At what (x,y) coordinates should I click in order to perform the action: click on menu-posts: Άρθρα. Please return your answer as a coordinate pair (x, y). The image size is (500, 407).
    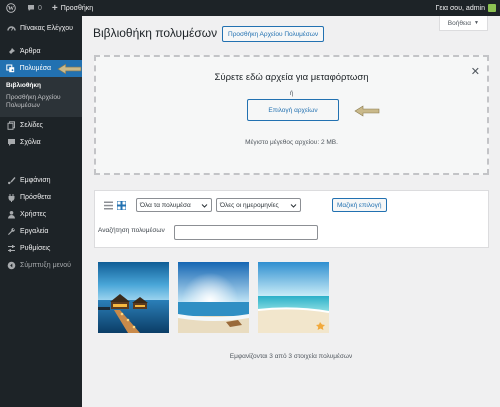
    Looking at the image, I should click on (41, 51).